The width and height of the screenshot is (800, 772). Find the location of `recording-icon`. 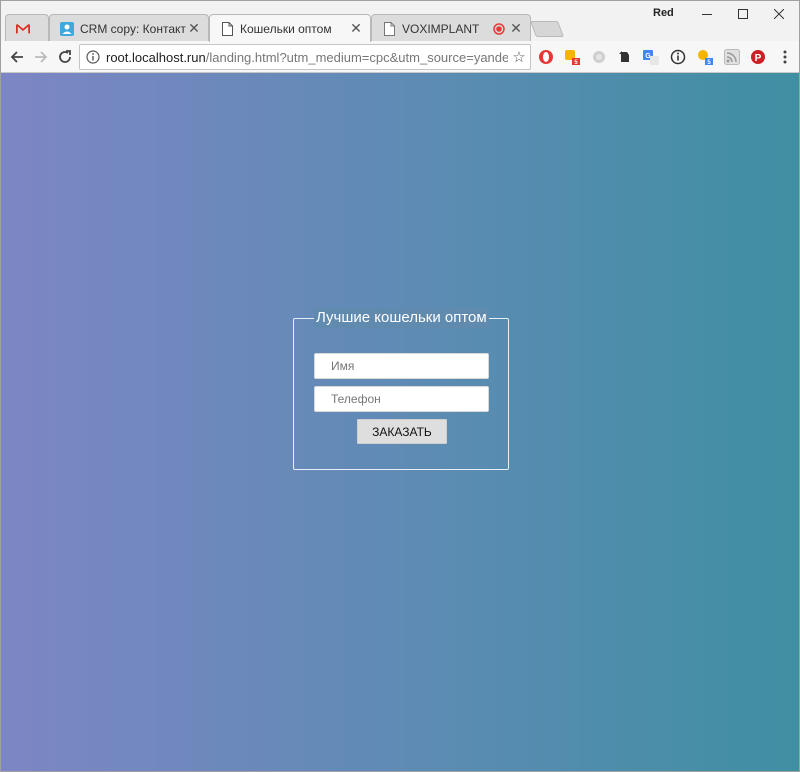

recording-icon is located at coordinates (499, 29).